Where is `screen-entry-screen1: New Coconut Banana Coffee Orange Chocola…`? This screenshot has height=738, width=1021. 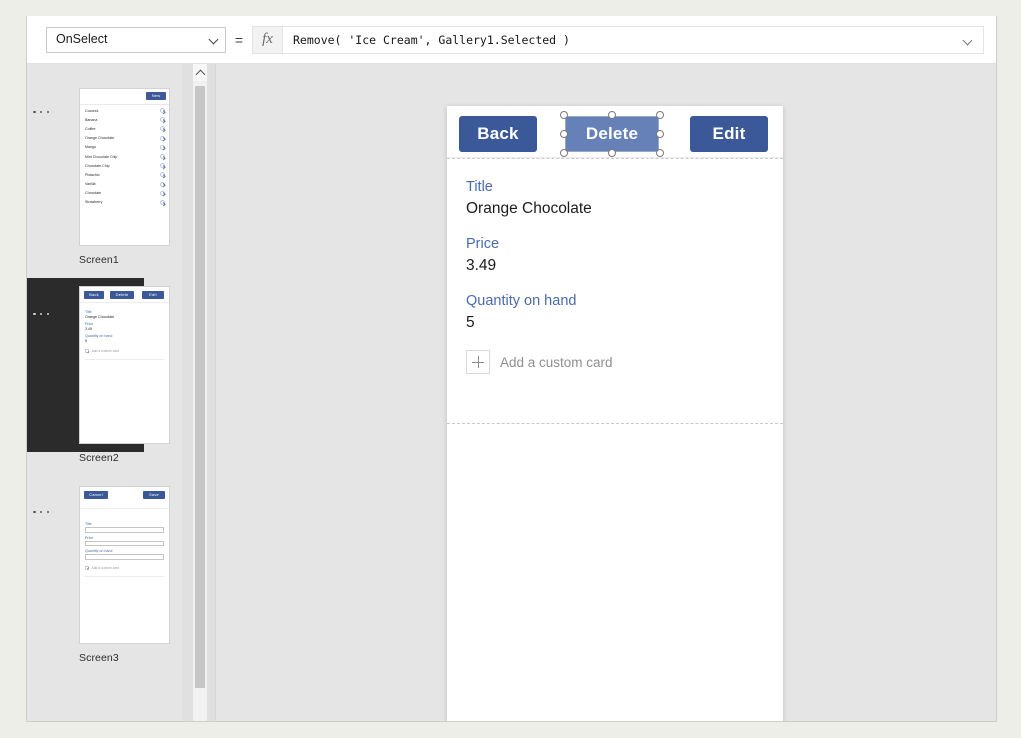
screen-entry-screen1: New Coconut Banana Coffee Orange Chocola… is located at coordinates (104, 165).